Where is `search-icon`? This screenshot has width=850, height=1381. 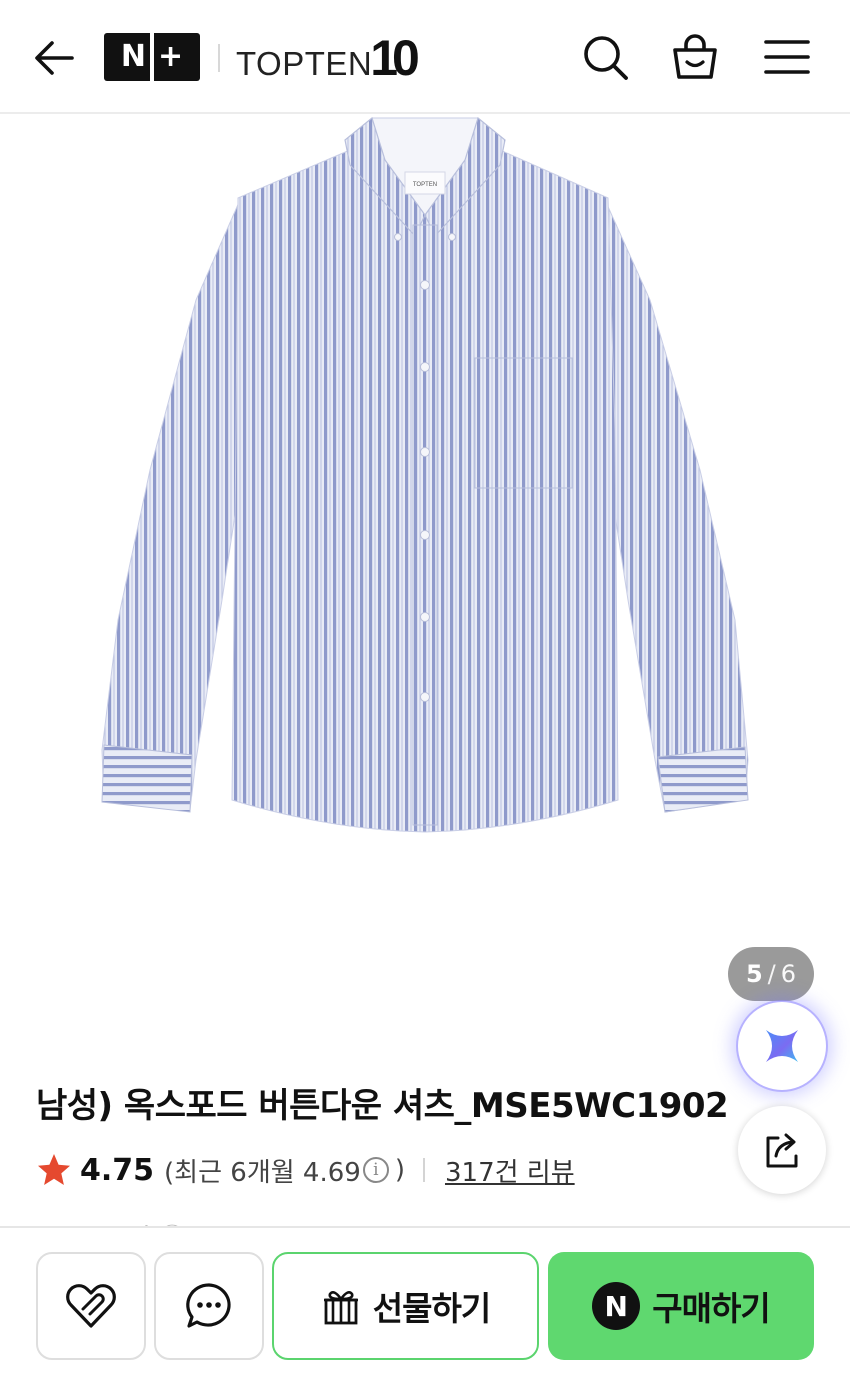
search-icon is located at coordinates (606, 58).